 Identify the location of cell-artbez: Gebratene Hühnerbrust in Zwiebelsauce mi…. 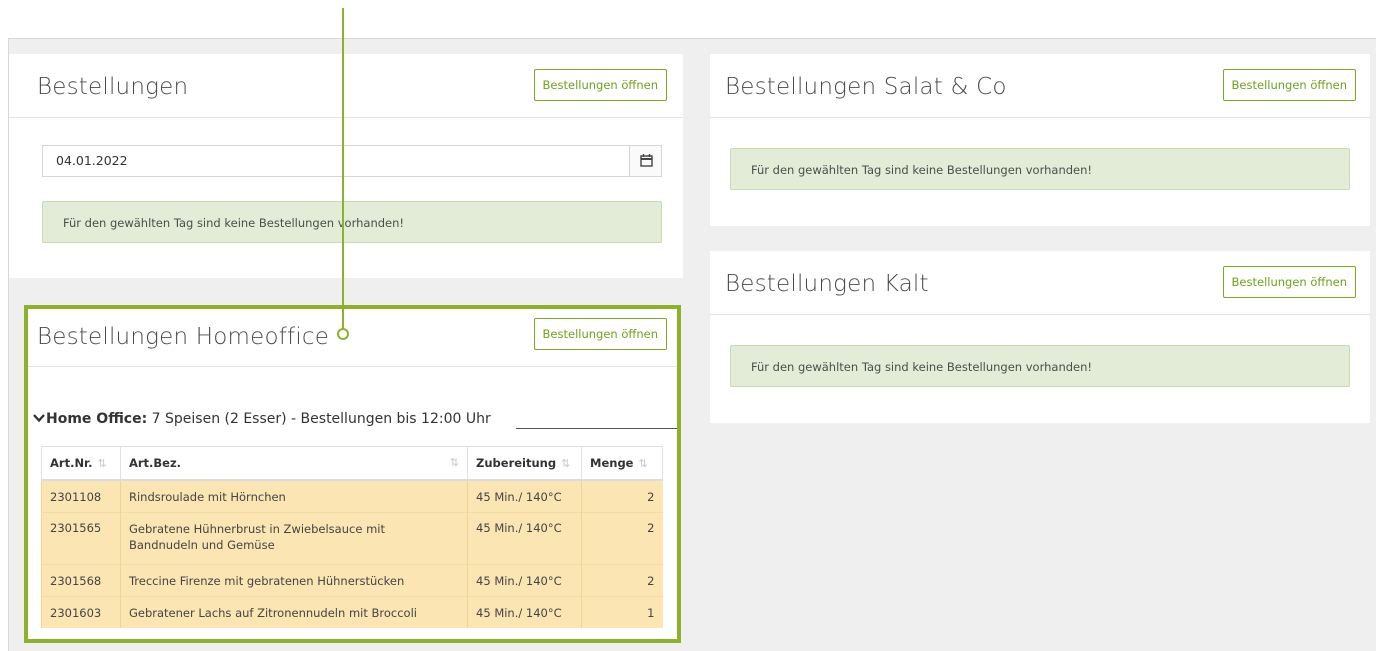
(293, 537).